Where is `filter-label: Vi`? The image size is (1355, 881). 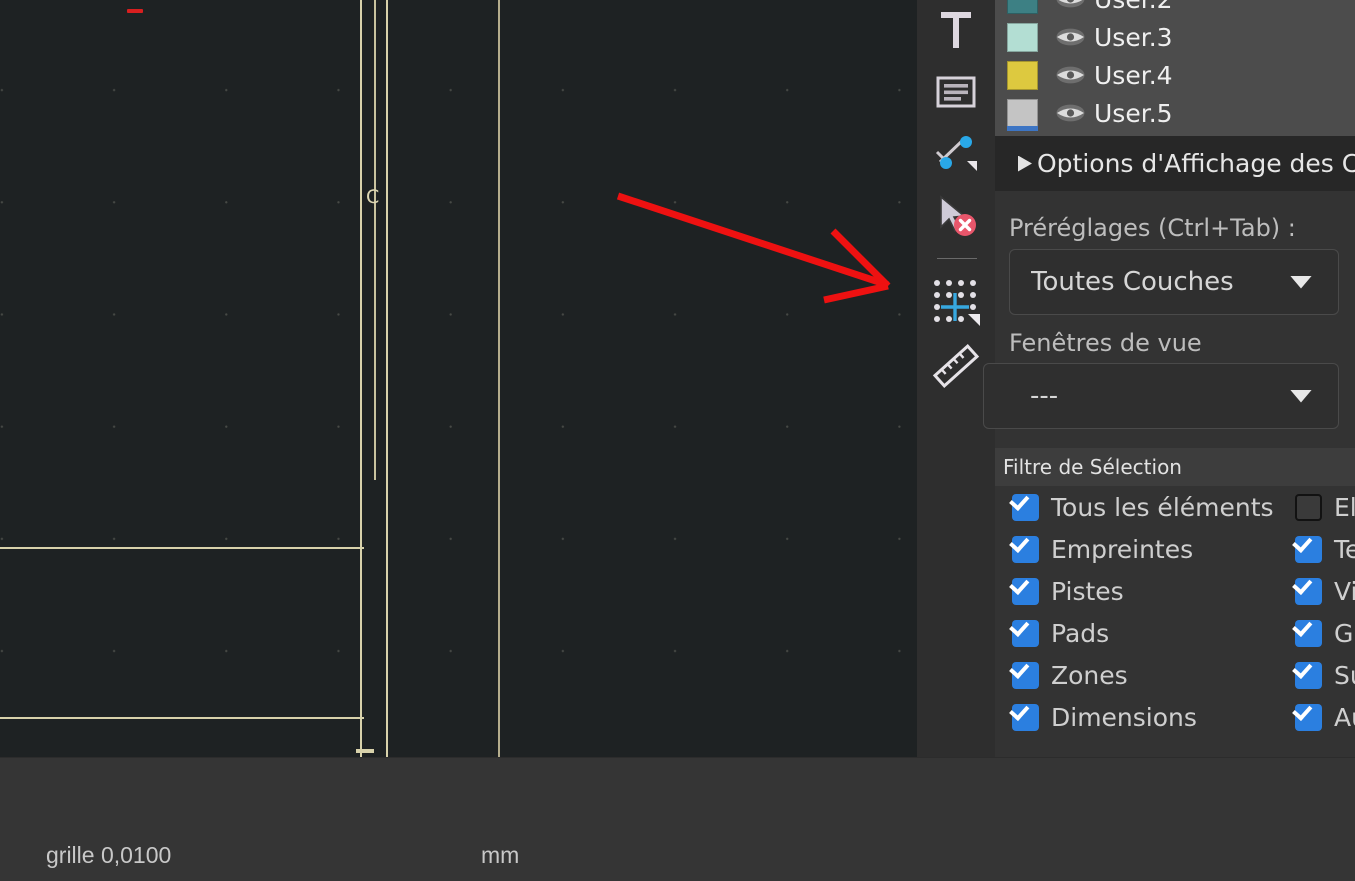 filter-label: Vi is located at coordinates (1344, 591).